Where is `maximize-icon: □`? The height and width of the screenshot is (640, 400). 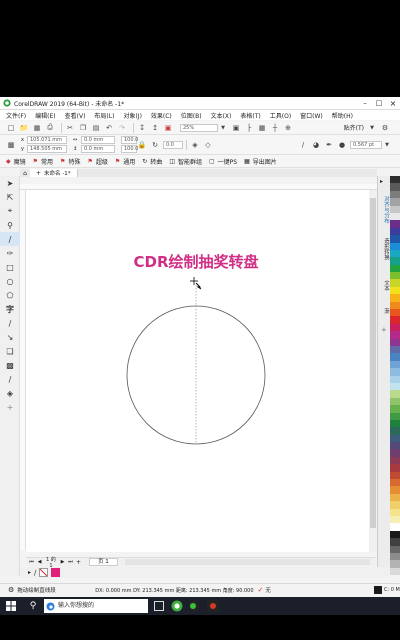
maximize-icon: □ is located at coordinates (379, 103).